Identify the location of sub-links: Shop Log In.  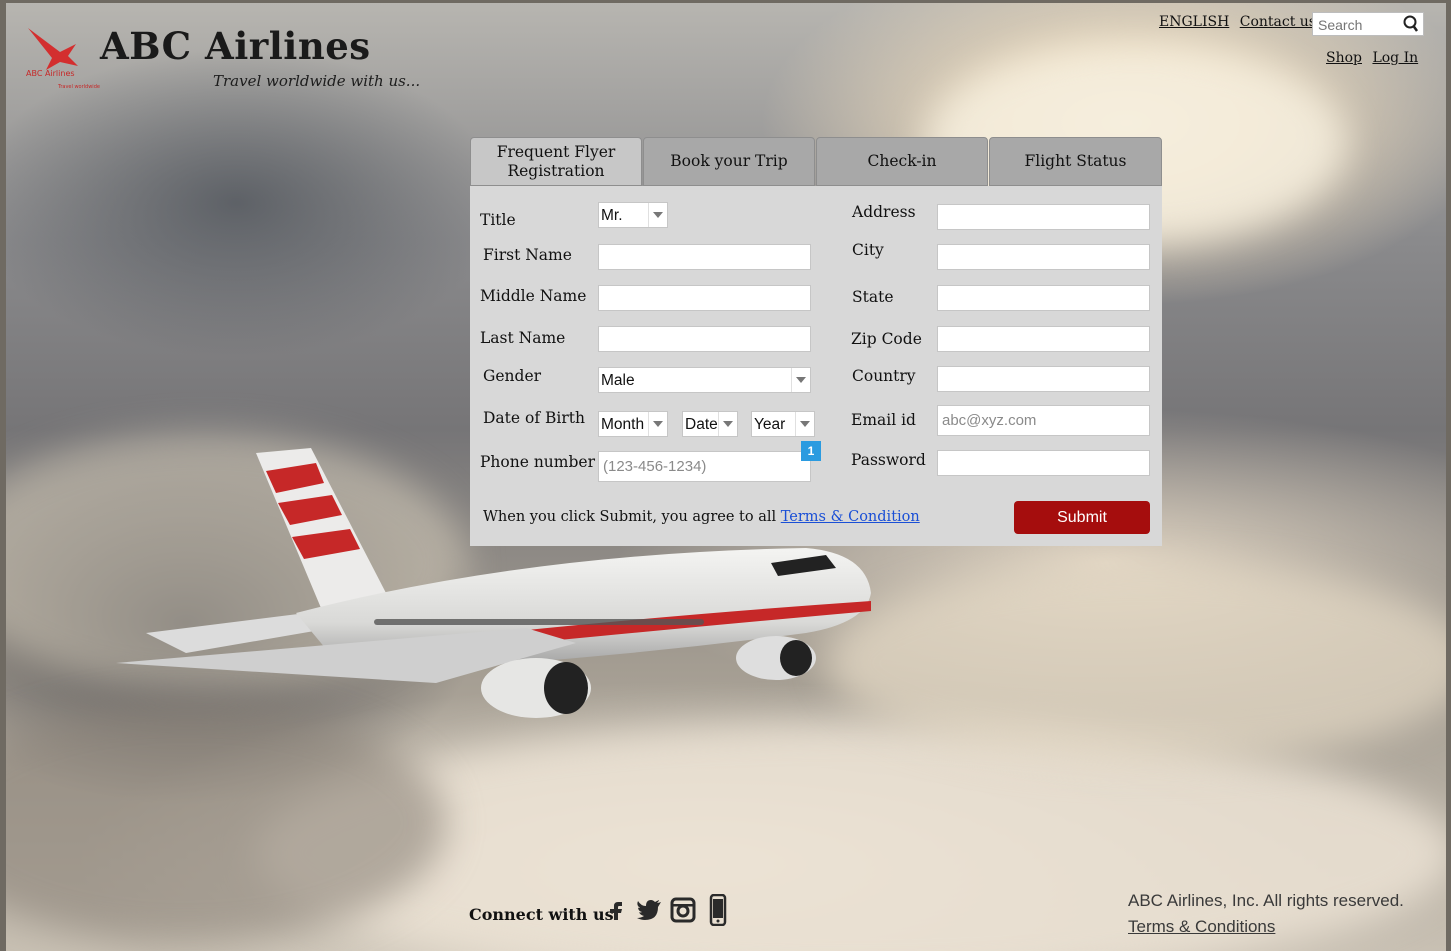
(1375, 58).